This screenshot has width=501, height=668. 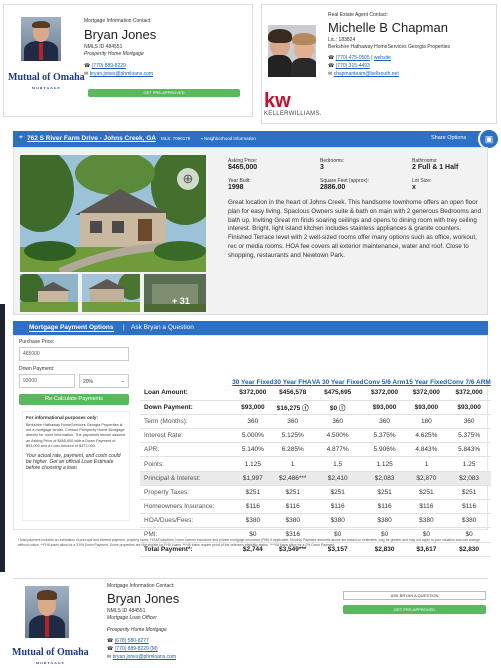 What do you see at coordinates (188, 179) in the screenshot?
I see `zoom-icon: ⊕` at bounding box center [188, 179].